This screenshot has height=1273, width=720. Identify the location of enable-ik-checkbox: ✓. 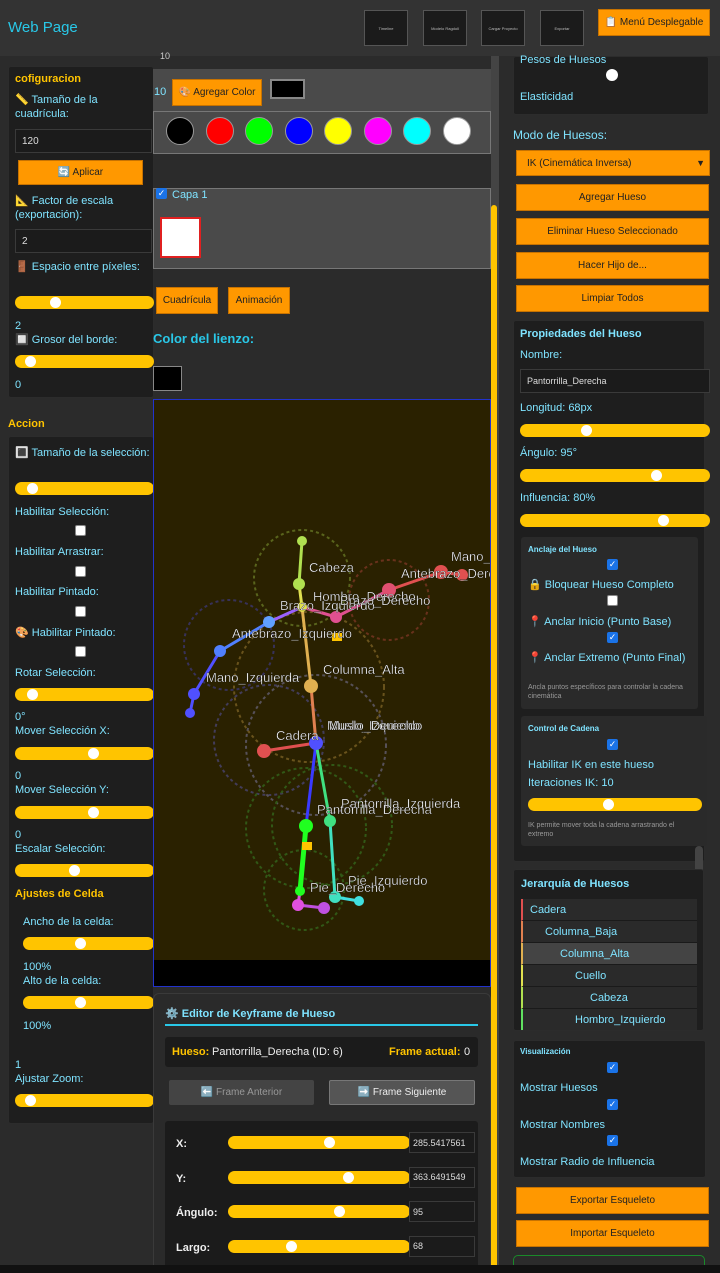
(612, 744).